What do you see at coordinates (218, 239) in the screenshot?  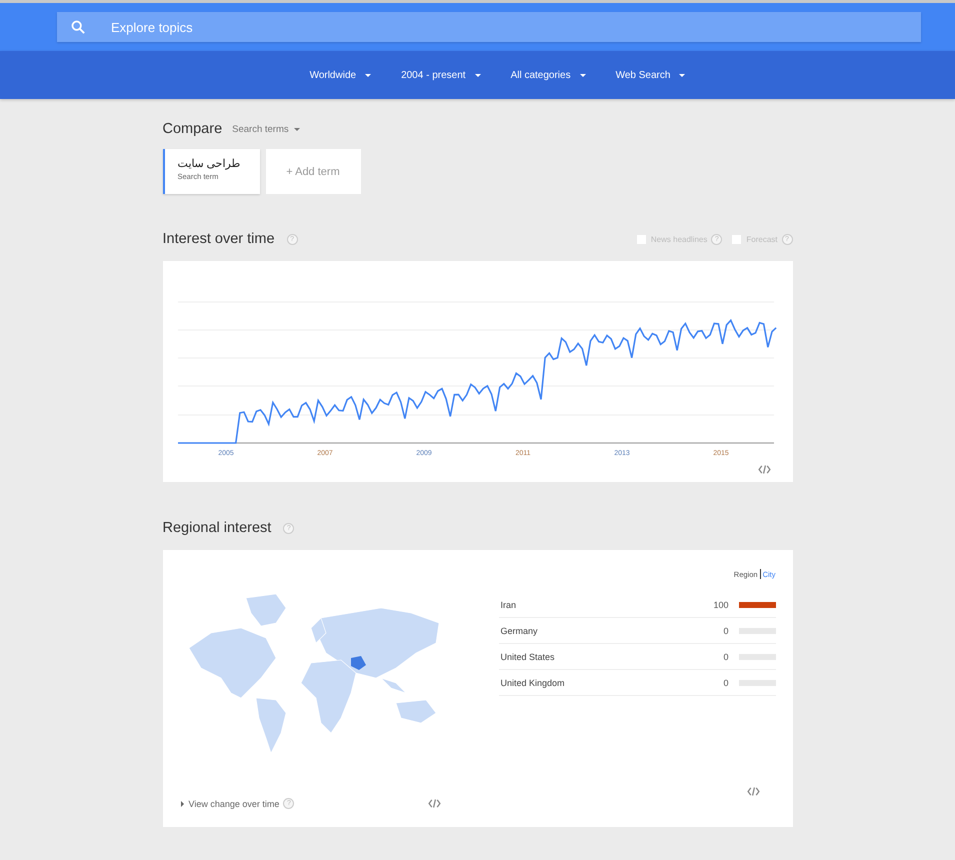 I see `section-title: Interest over time` at bounding box center [218, 239].